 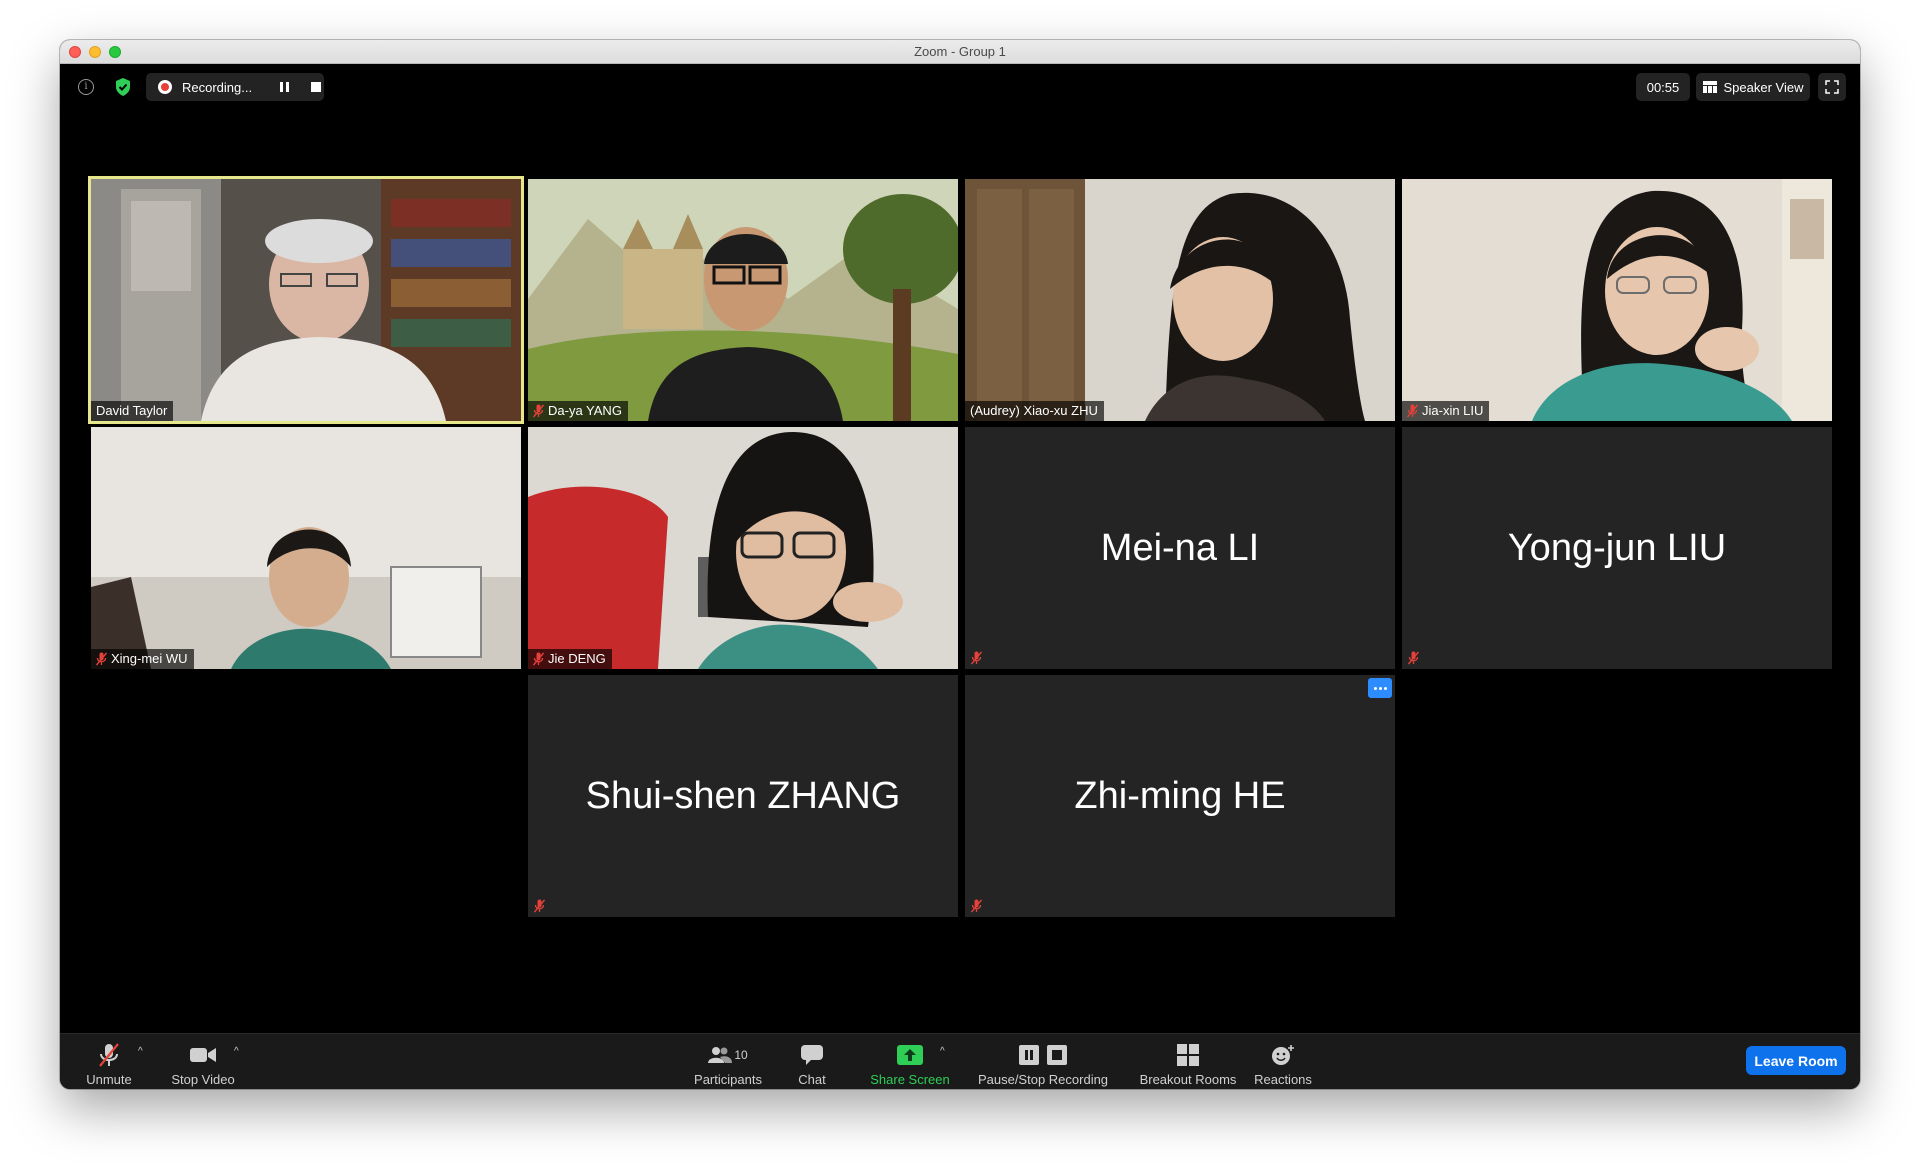 What do you see at coordinates (812, 1079) in the screenshot?
I see `chat-label: Chat` at bounding box center [812, 1079].